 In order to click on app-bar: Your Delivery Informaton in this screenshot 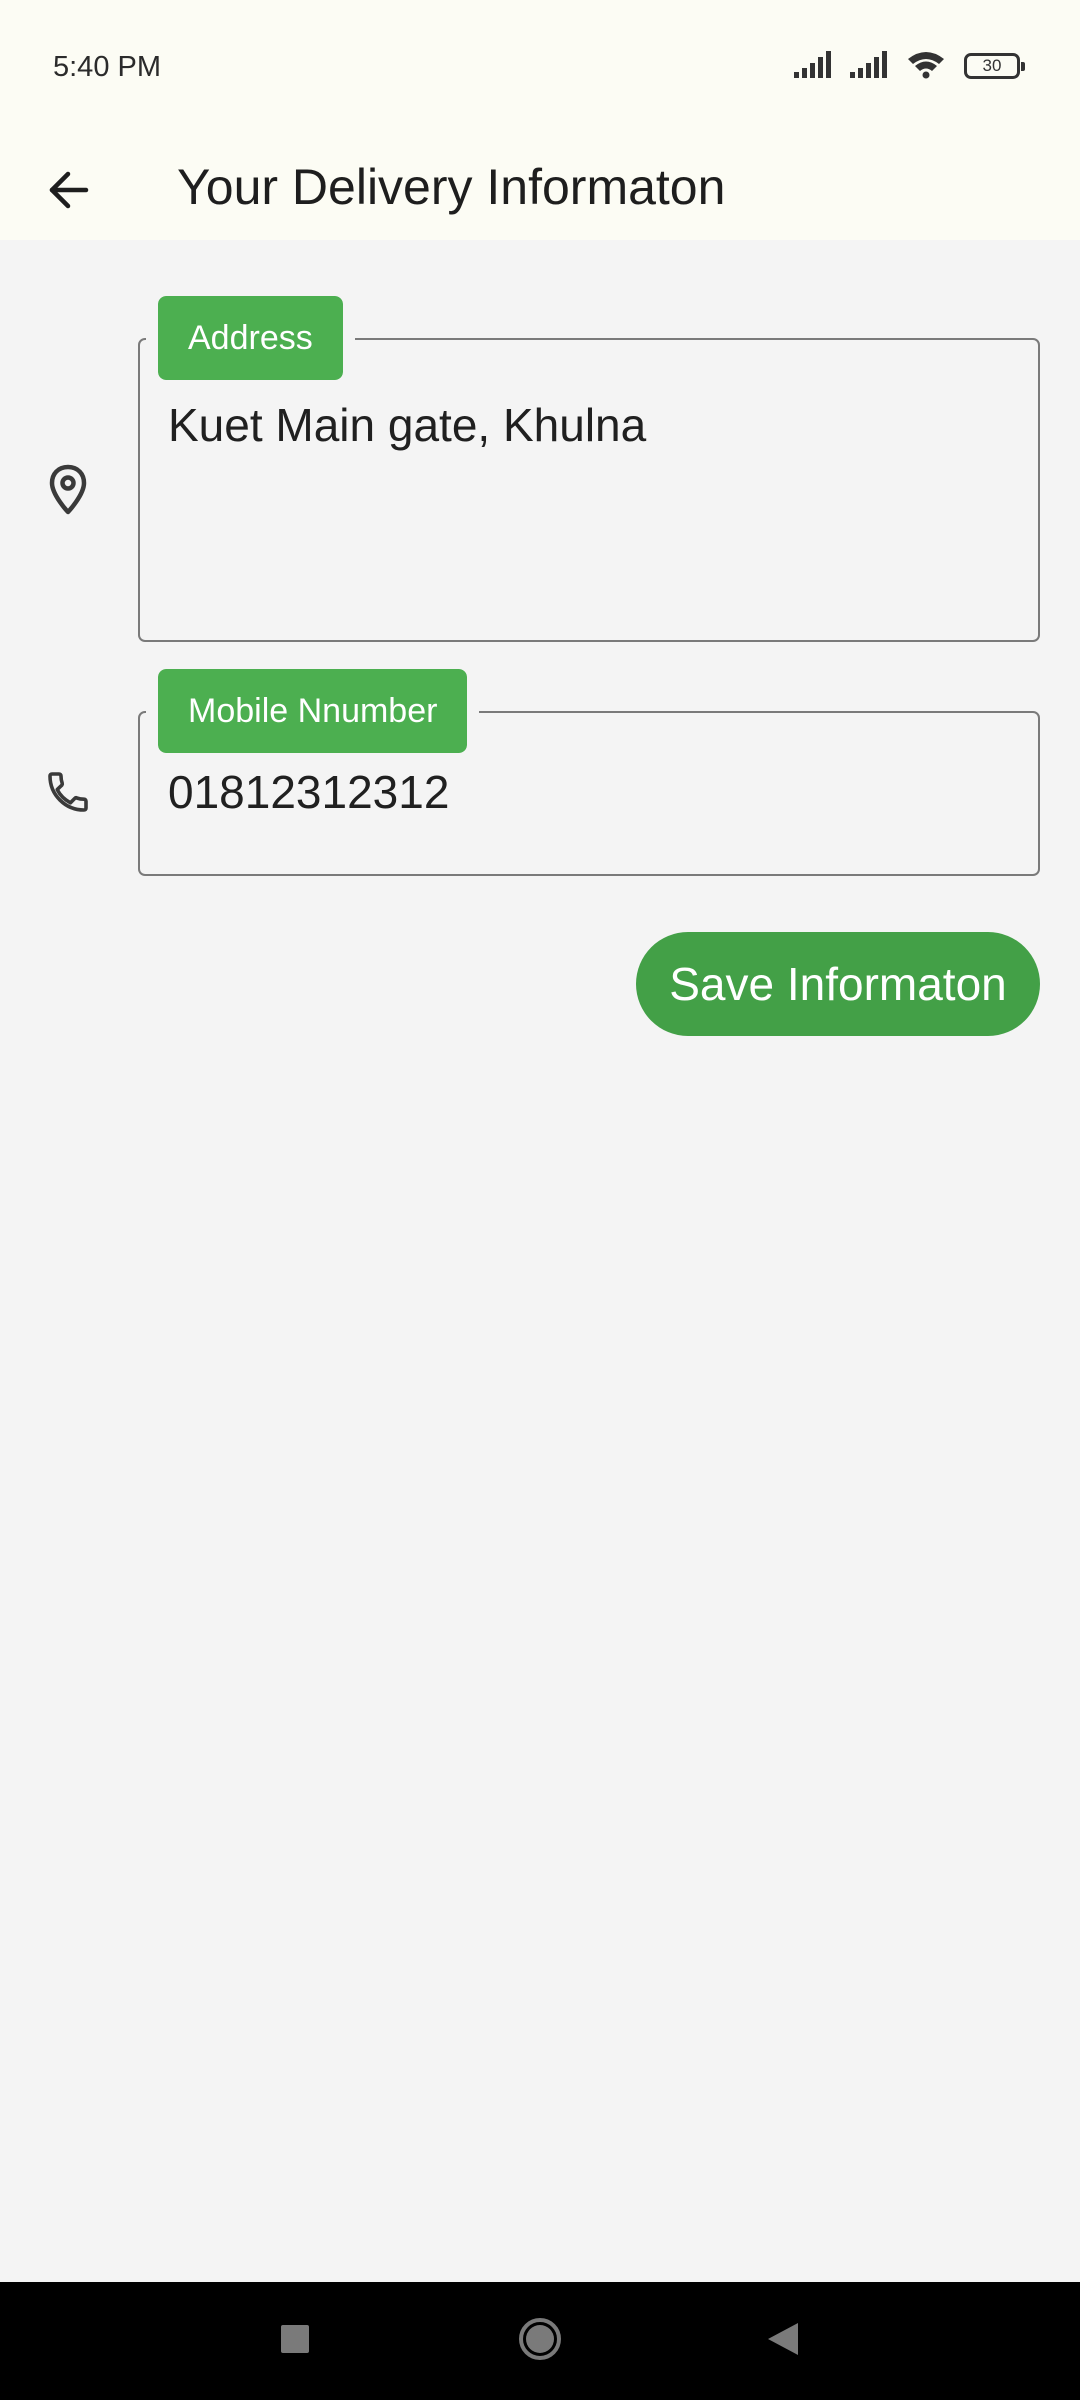, I will do `click(540, 187)`.